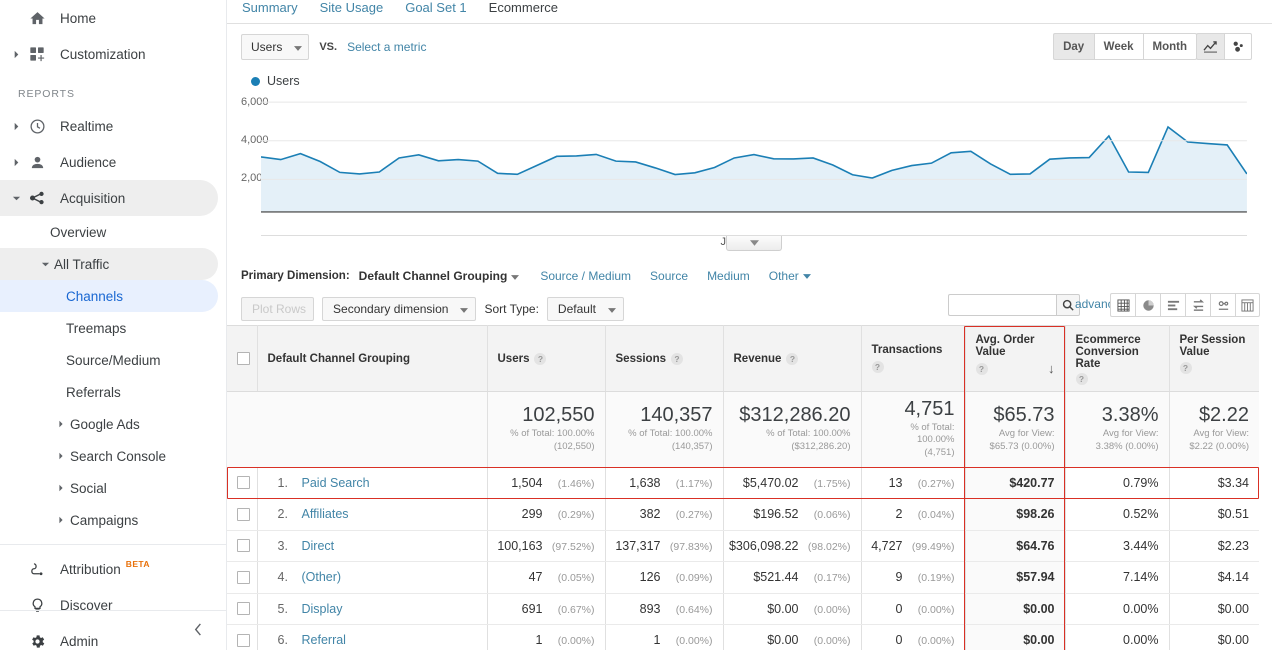  I want to click on tab-site-usage: Site Usage, so click(352, 8).